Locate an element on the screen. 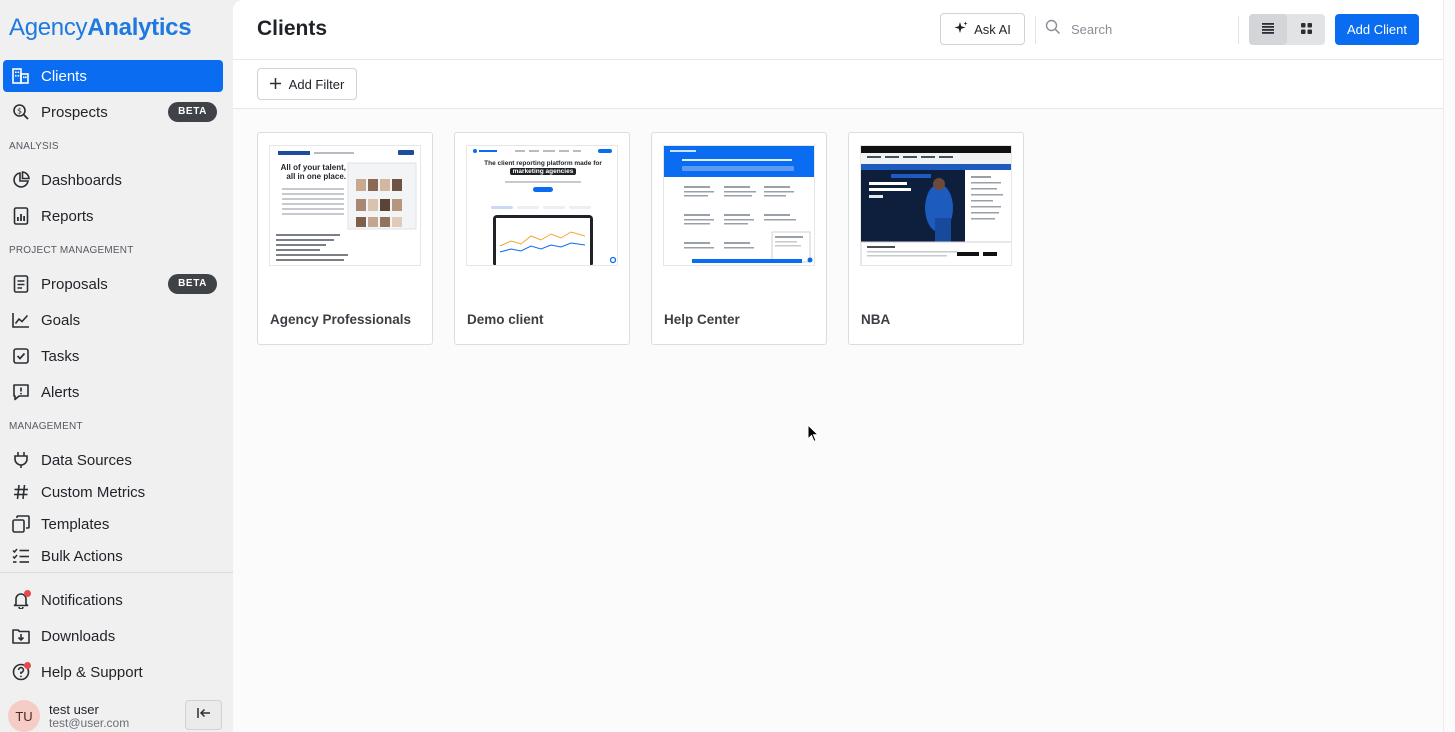  bell-icon is located at coordinates (21, 600).